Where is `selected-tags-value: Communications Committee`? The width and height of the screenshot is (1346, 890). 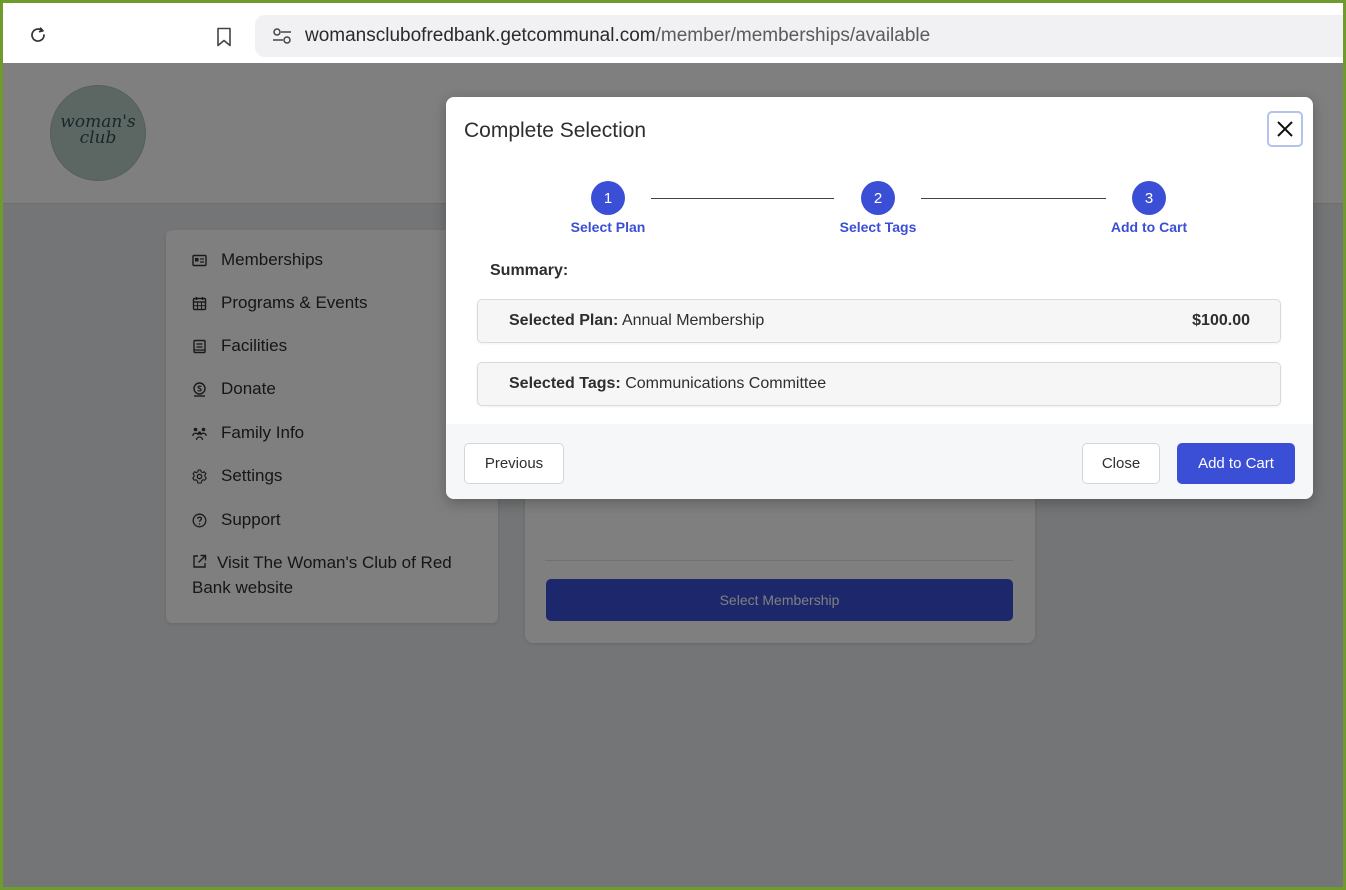
selected-tags-value: Communications Committee is located at coordinates (726, 383).